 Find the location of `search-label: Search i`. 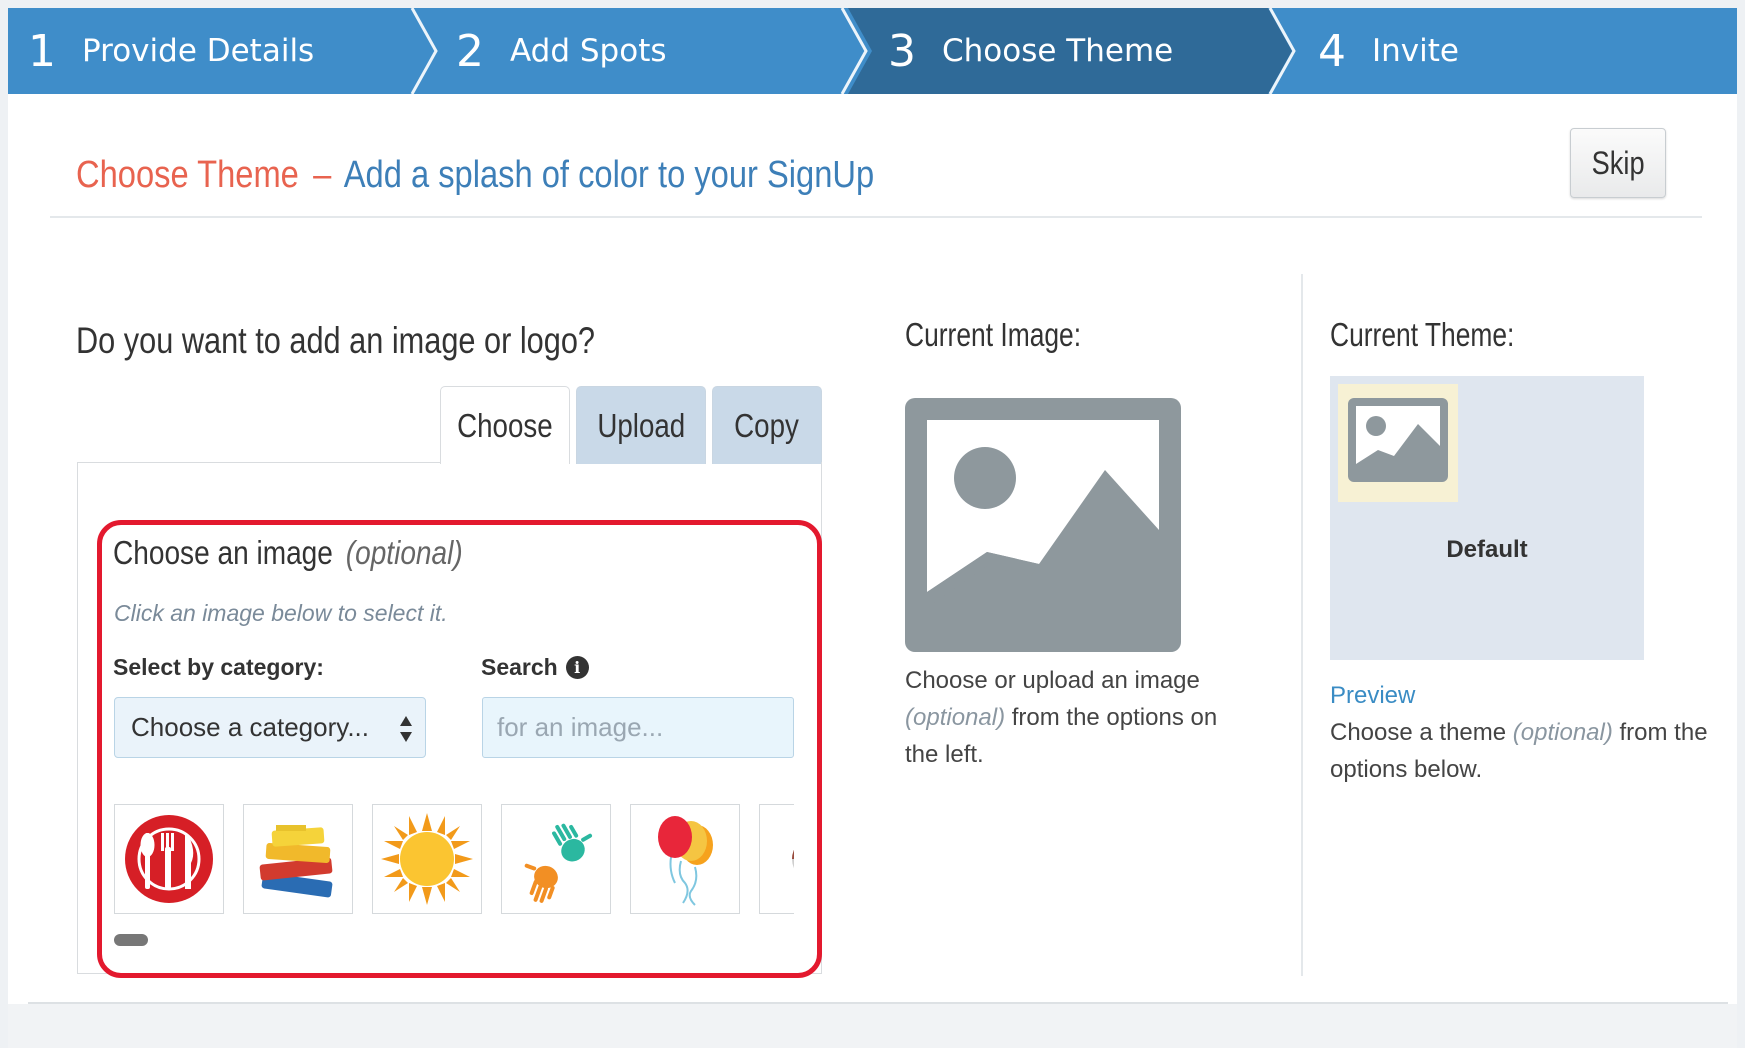

search-label: Search i is located at coordinates (535, 667).